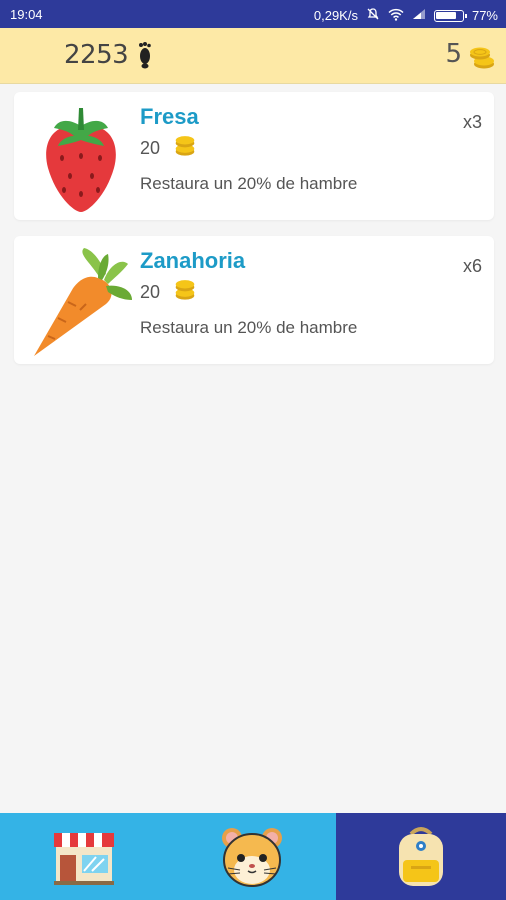  Describe the element at coordinates (26, 14) in the screenshot. I see `status-time: 19:04` at that location.